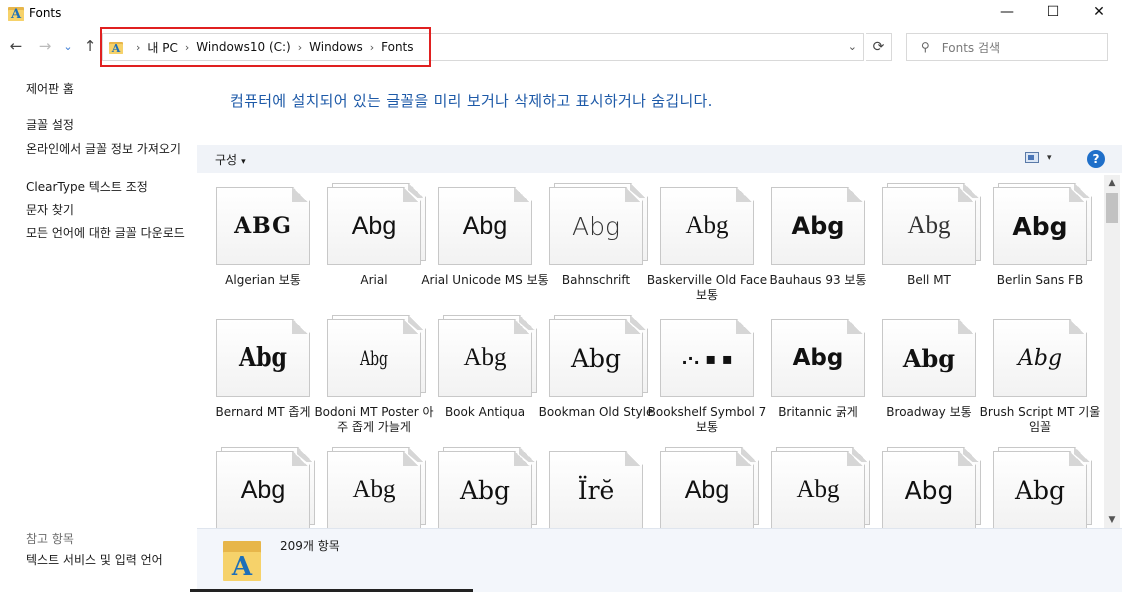 The width and height of the screenshot is (1122, 592). I want to click on font-sample-preview: Ïrĕ, so click(596, 490).